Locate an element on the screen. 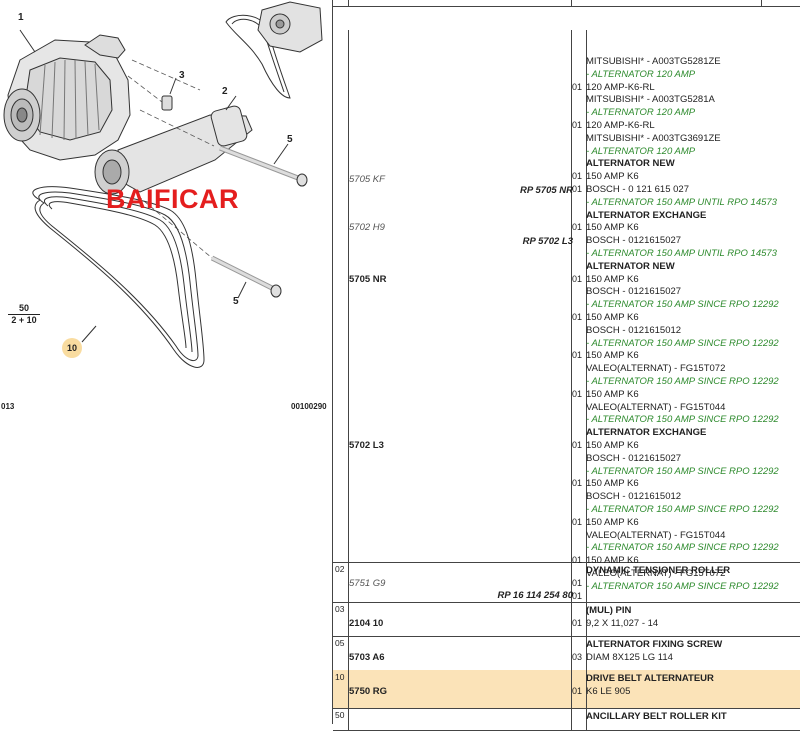 This screenshot has width=800, height=731. line-number-cell: 02 is located at coordinates (341, 582).